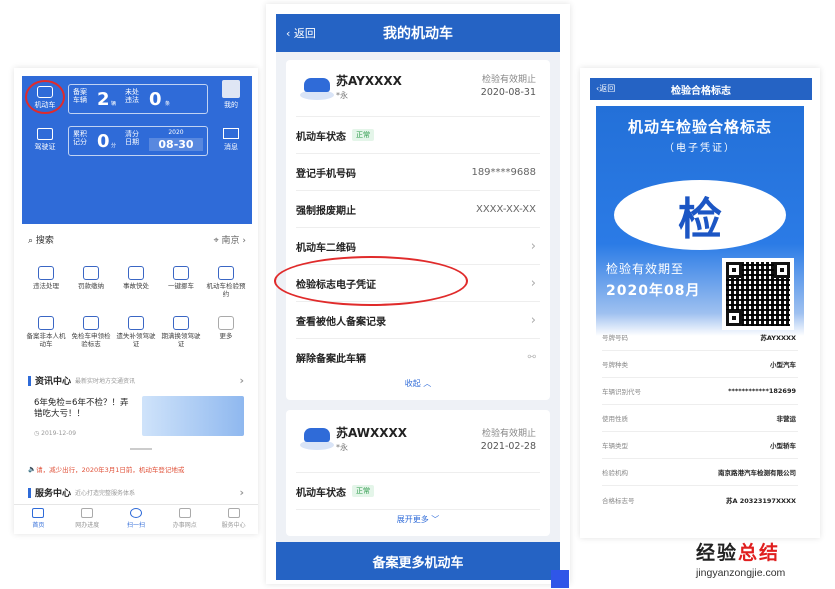  What do you see at coordinates (181, 332) in the screenshot?
I see `grid-item-renew-license: 期满换领驾驶证` at bounding box center [181, 332].